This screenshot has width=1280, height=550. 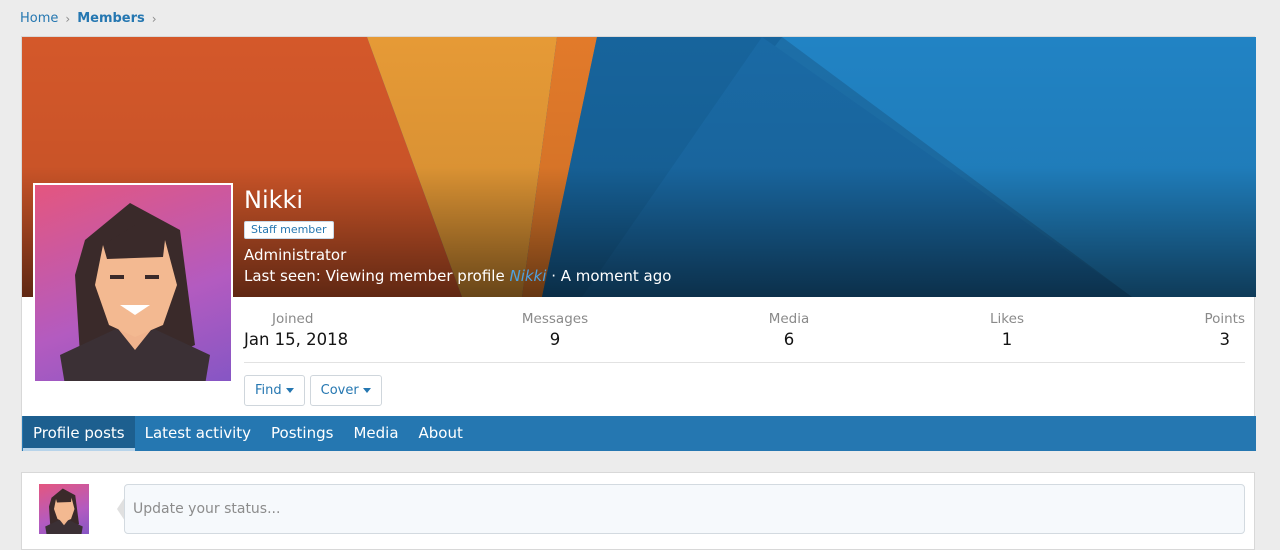 What do you see at coordinates (198, 433) in the screenshot?
I see `tab-latest-activity: Latest activity` at bounding box center [198, 433].